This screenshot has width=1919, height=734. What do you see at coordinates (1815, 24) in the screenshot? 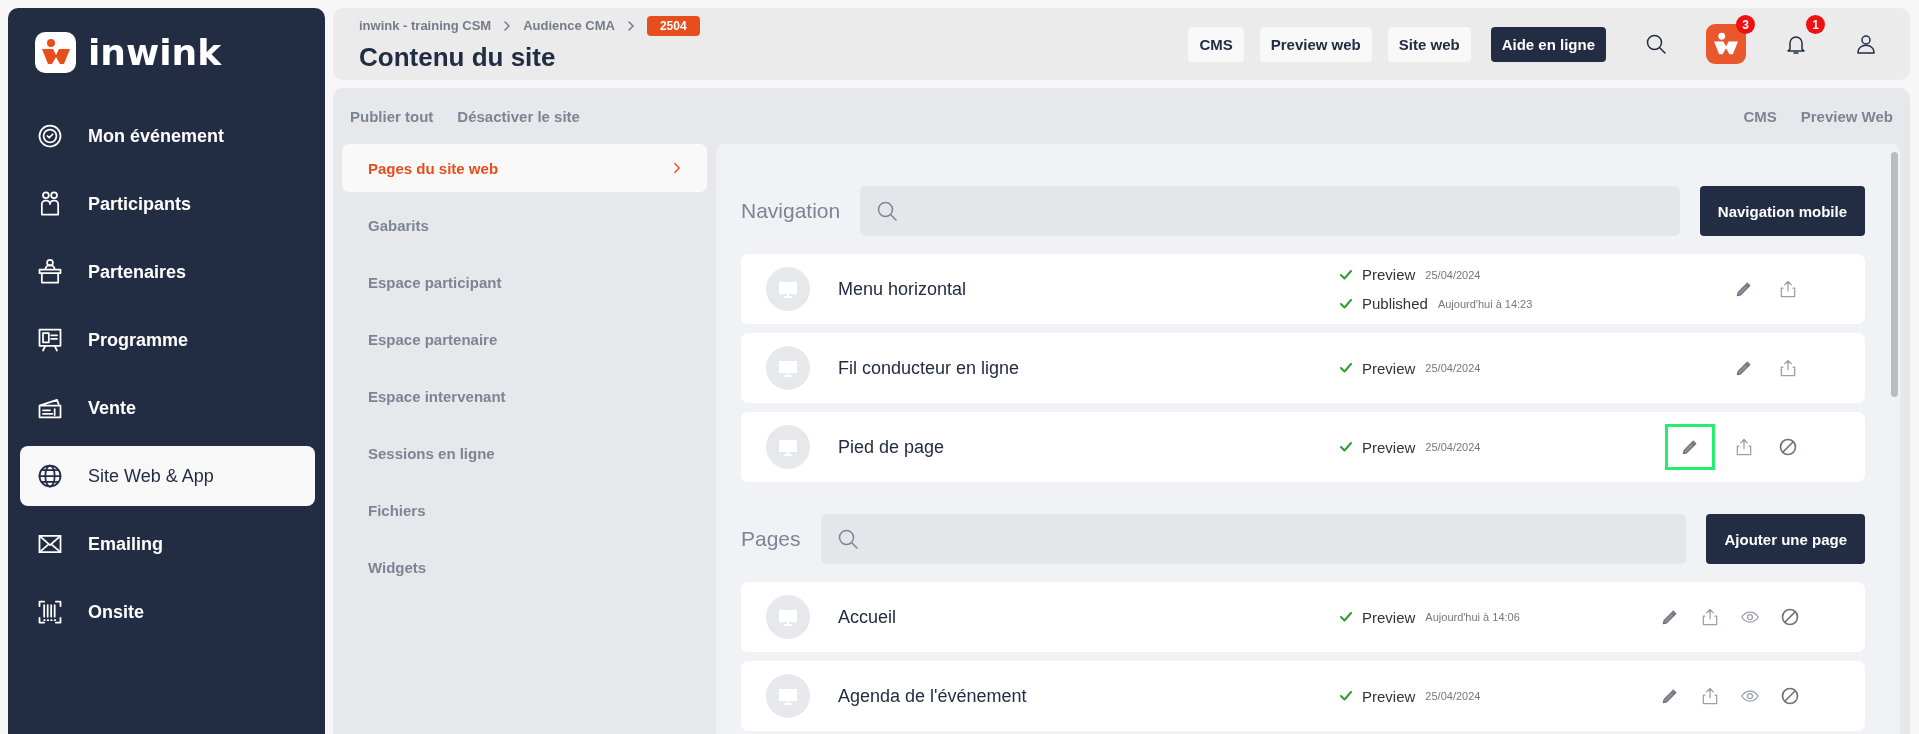
I see `count-badge: 1` at bounding box center [1815, 24].